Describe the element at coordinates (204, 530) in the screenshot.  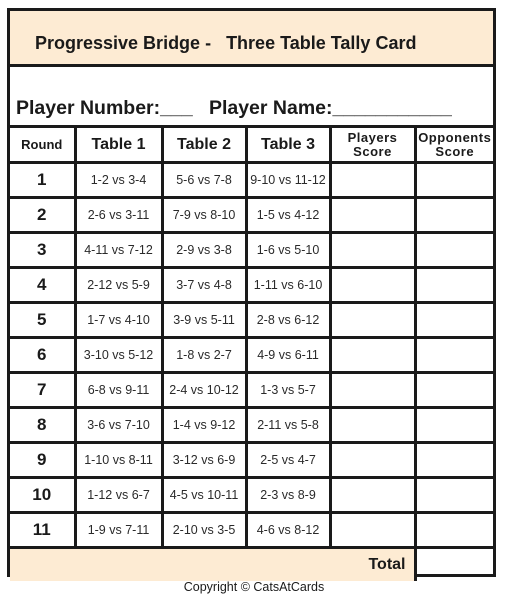
I see `table-2-pairing: 2-10 vs 3-5` at that location.